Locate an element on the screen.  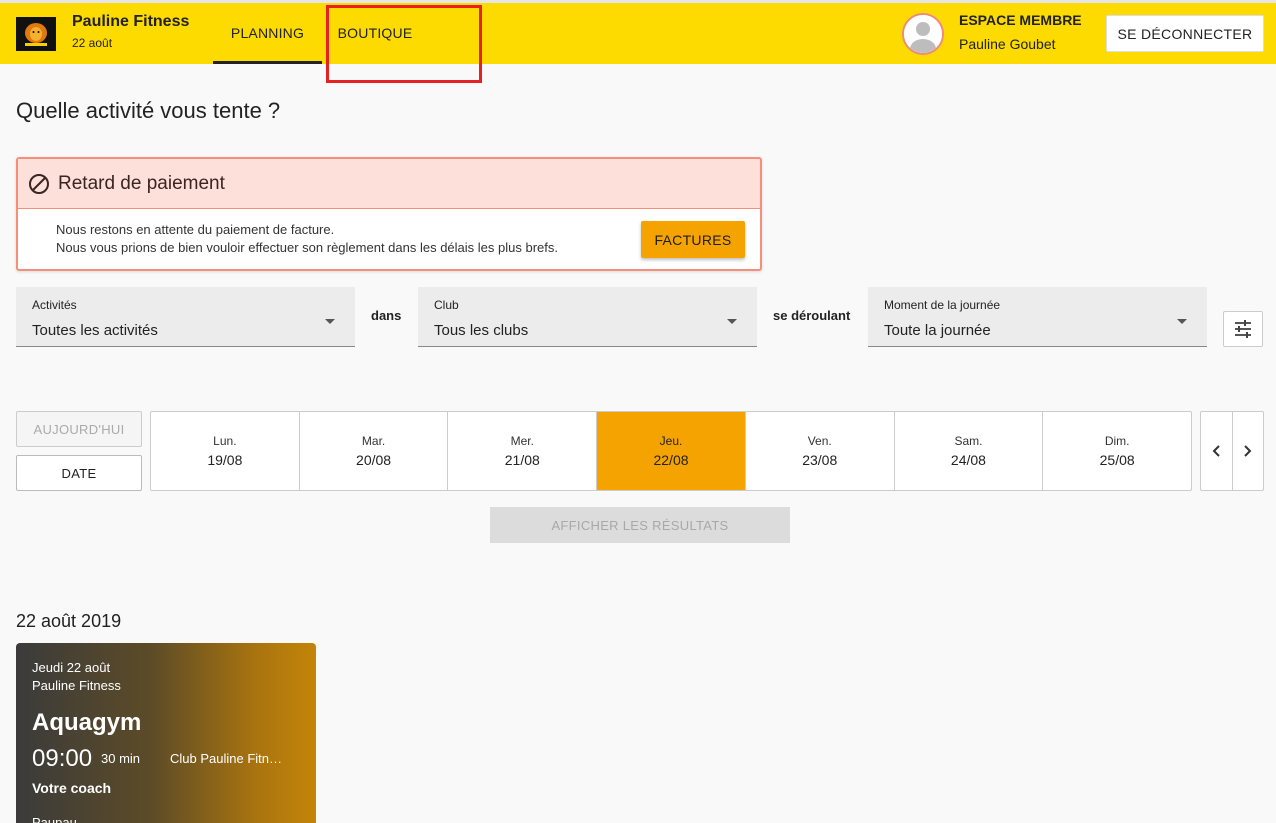
chevron-right-icon is located at coordinates (1248, 451).